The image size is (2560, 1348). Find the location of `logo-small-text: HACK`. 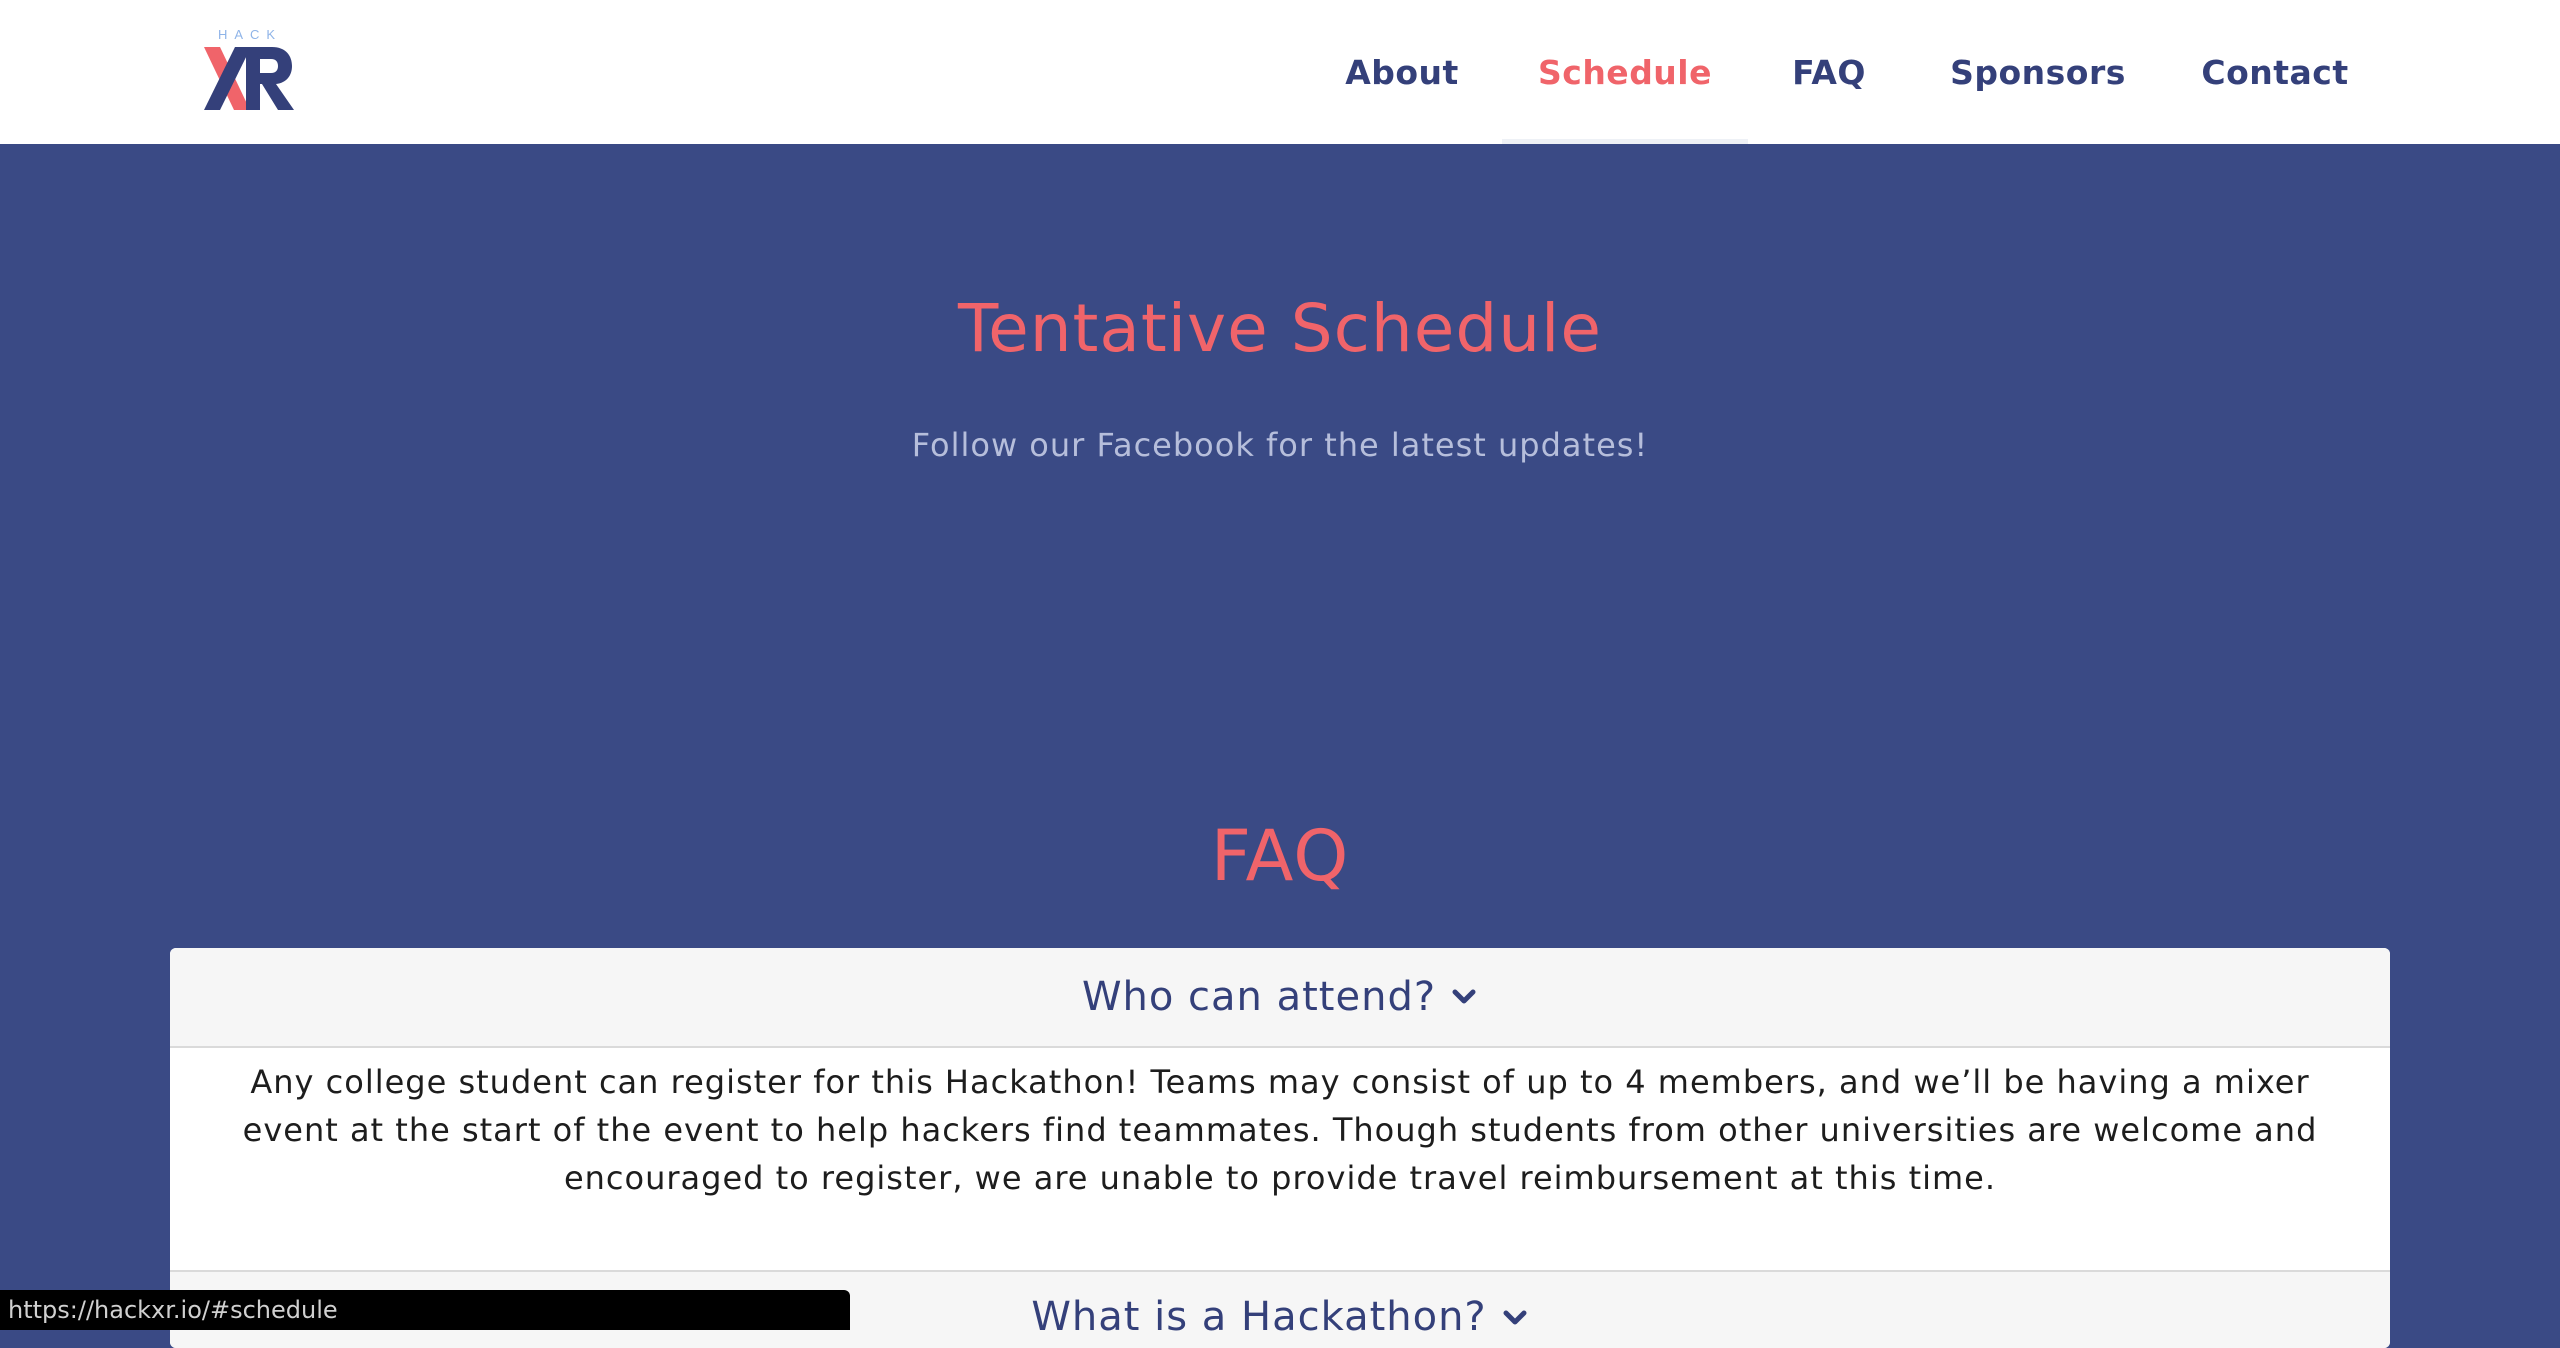

logo-small-text: HACK is located at coordinates (250, 34).